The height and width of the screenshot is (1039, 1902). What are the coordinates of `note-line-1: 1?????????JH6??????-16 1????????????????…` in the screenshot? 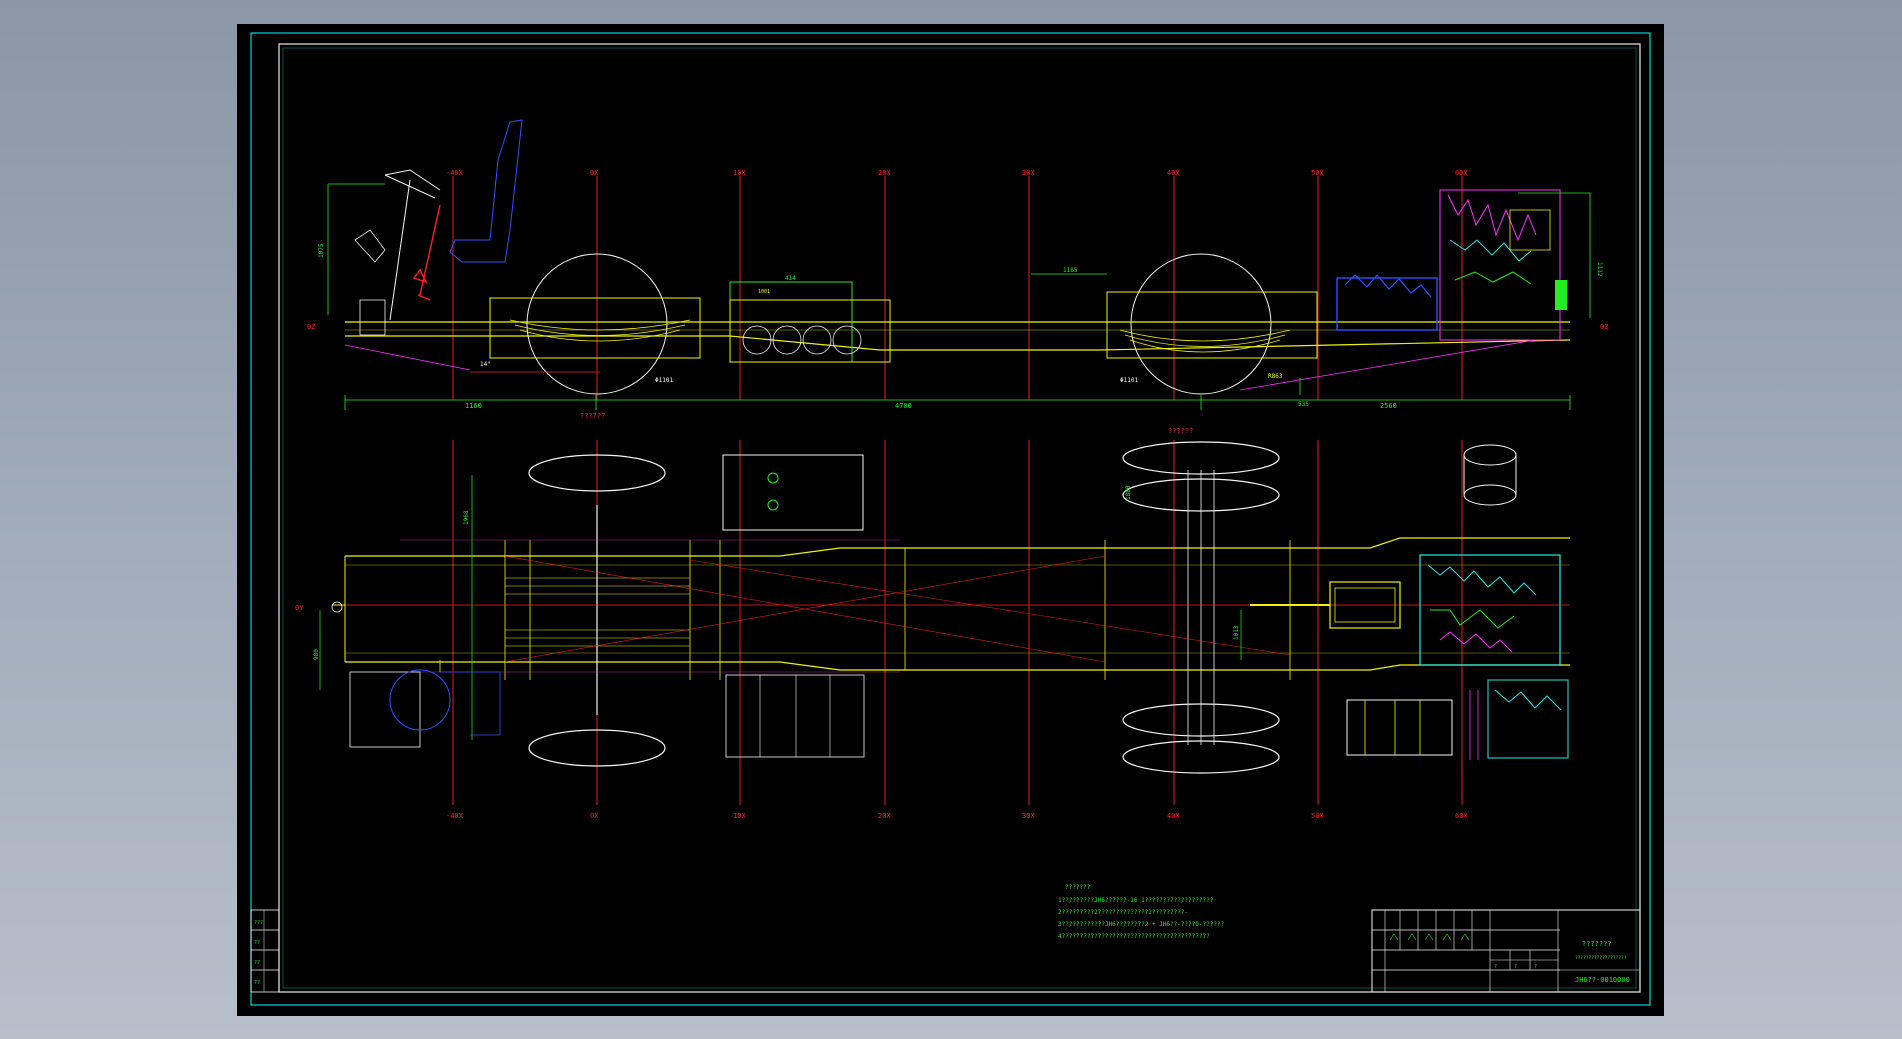 It's located at (1136, 900).